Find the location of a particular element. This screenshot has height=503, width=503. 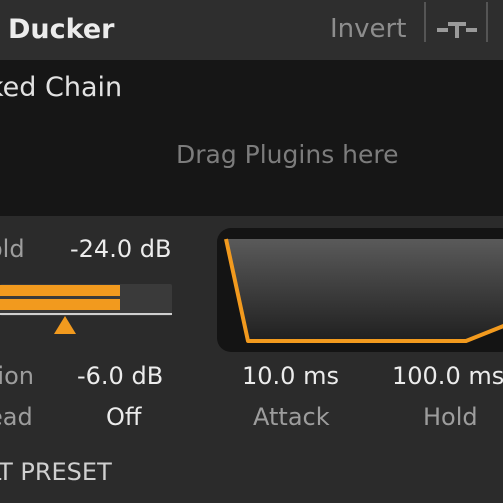

hold-label: Hold is located at coordinates (450, 417).